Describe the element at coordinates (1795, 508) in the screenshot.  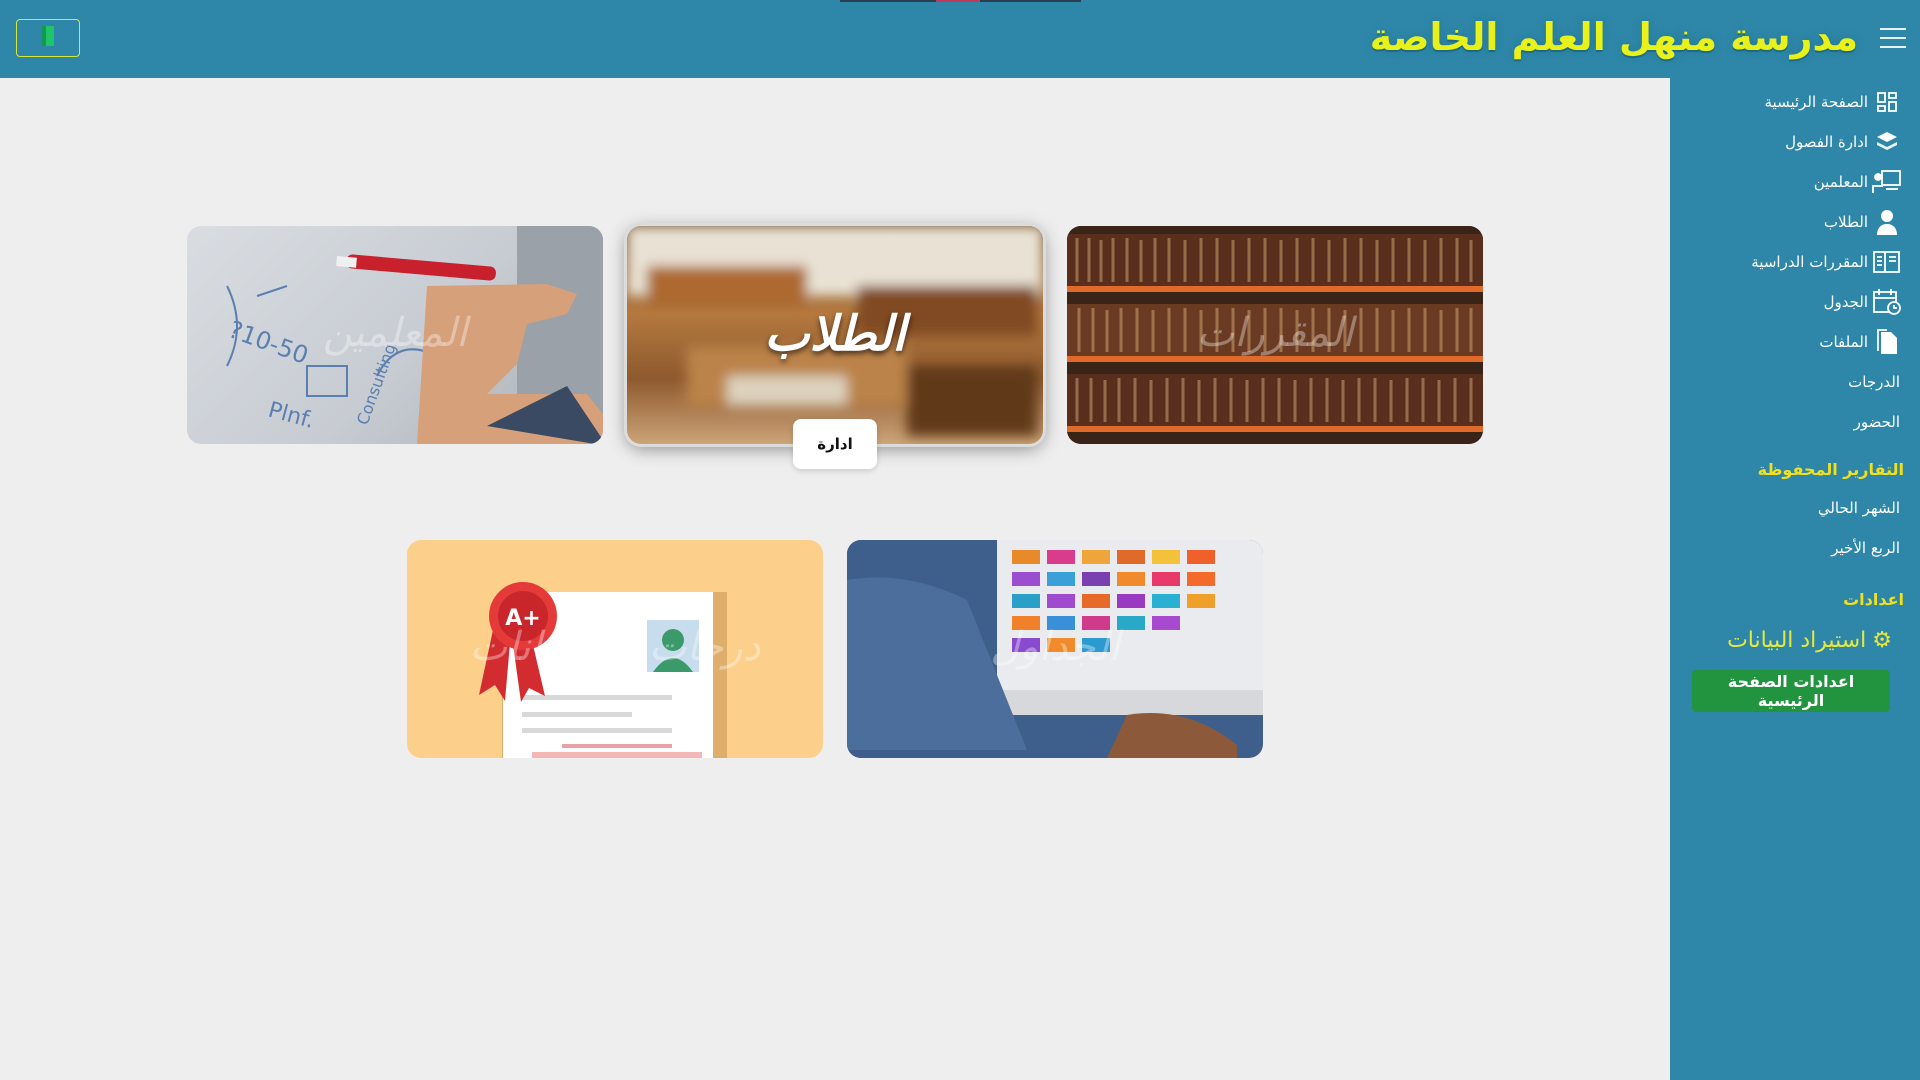
I see `report-current-month: الشهر الحالي` at that location.